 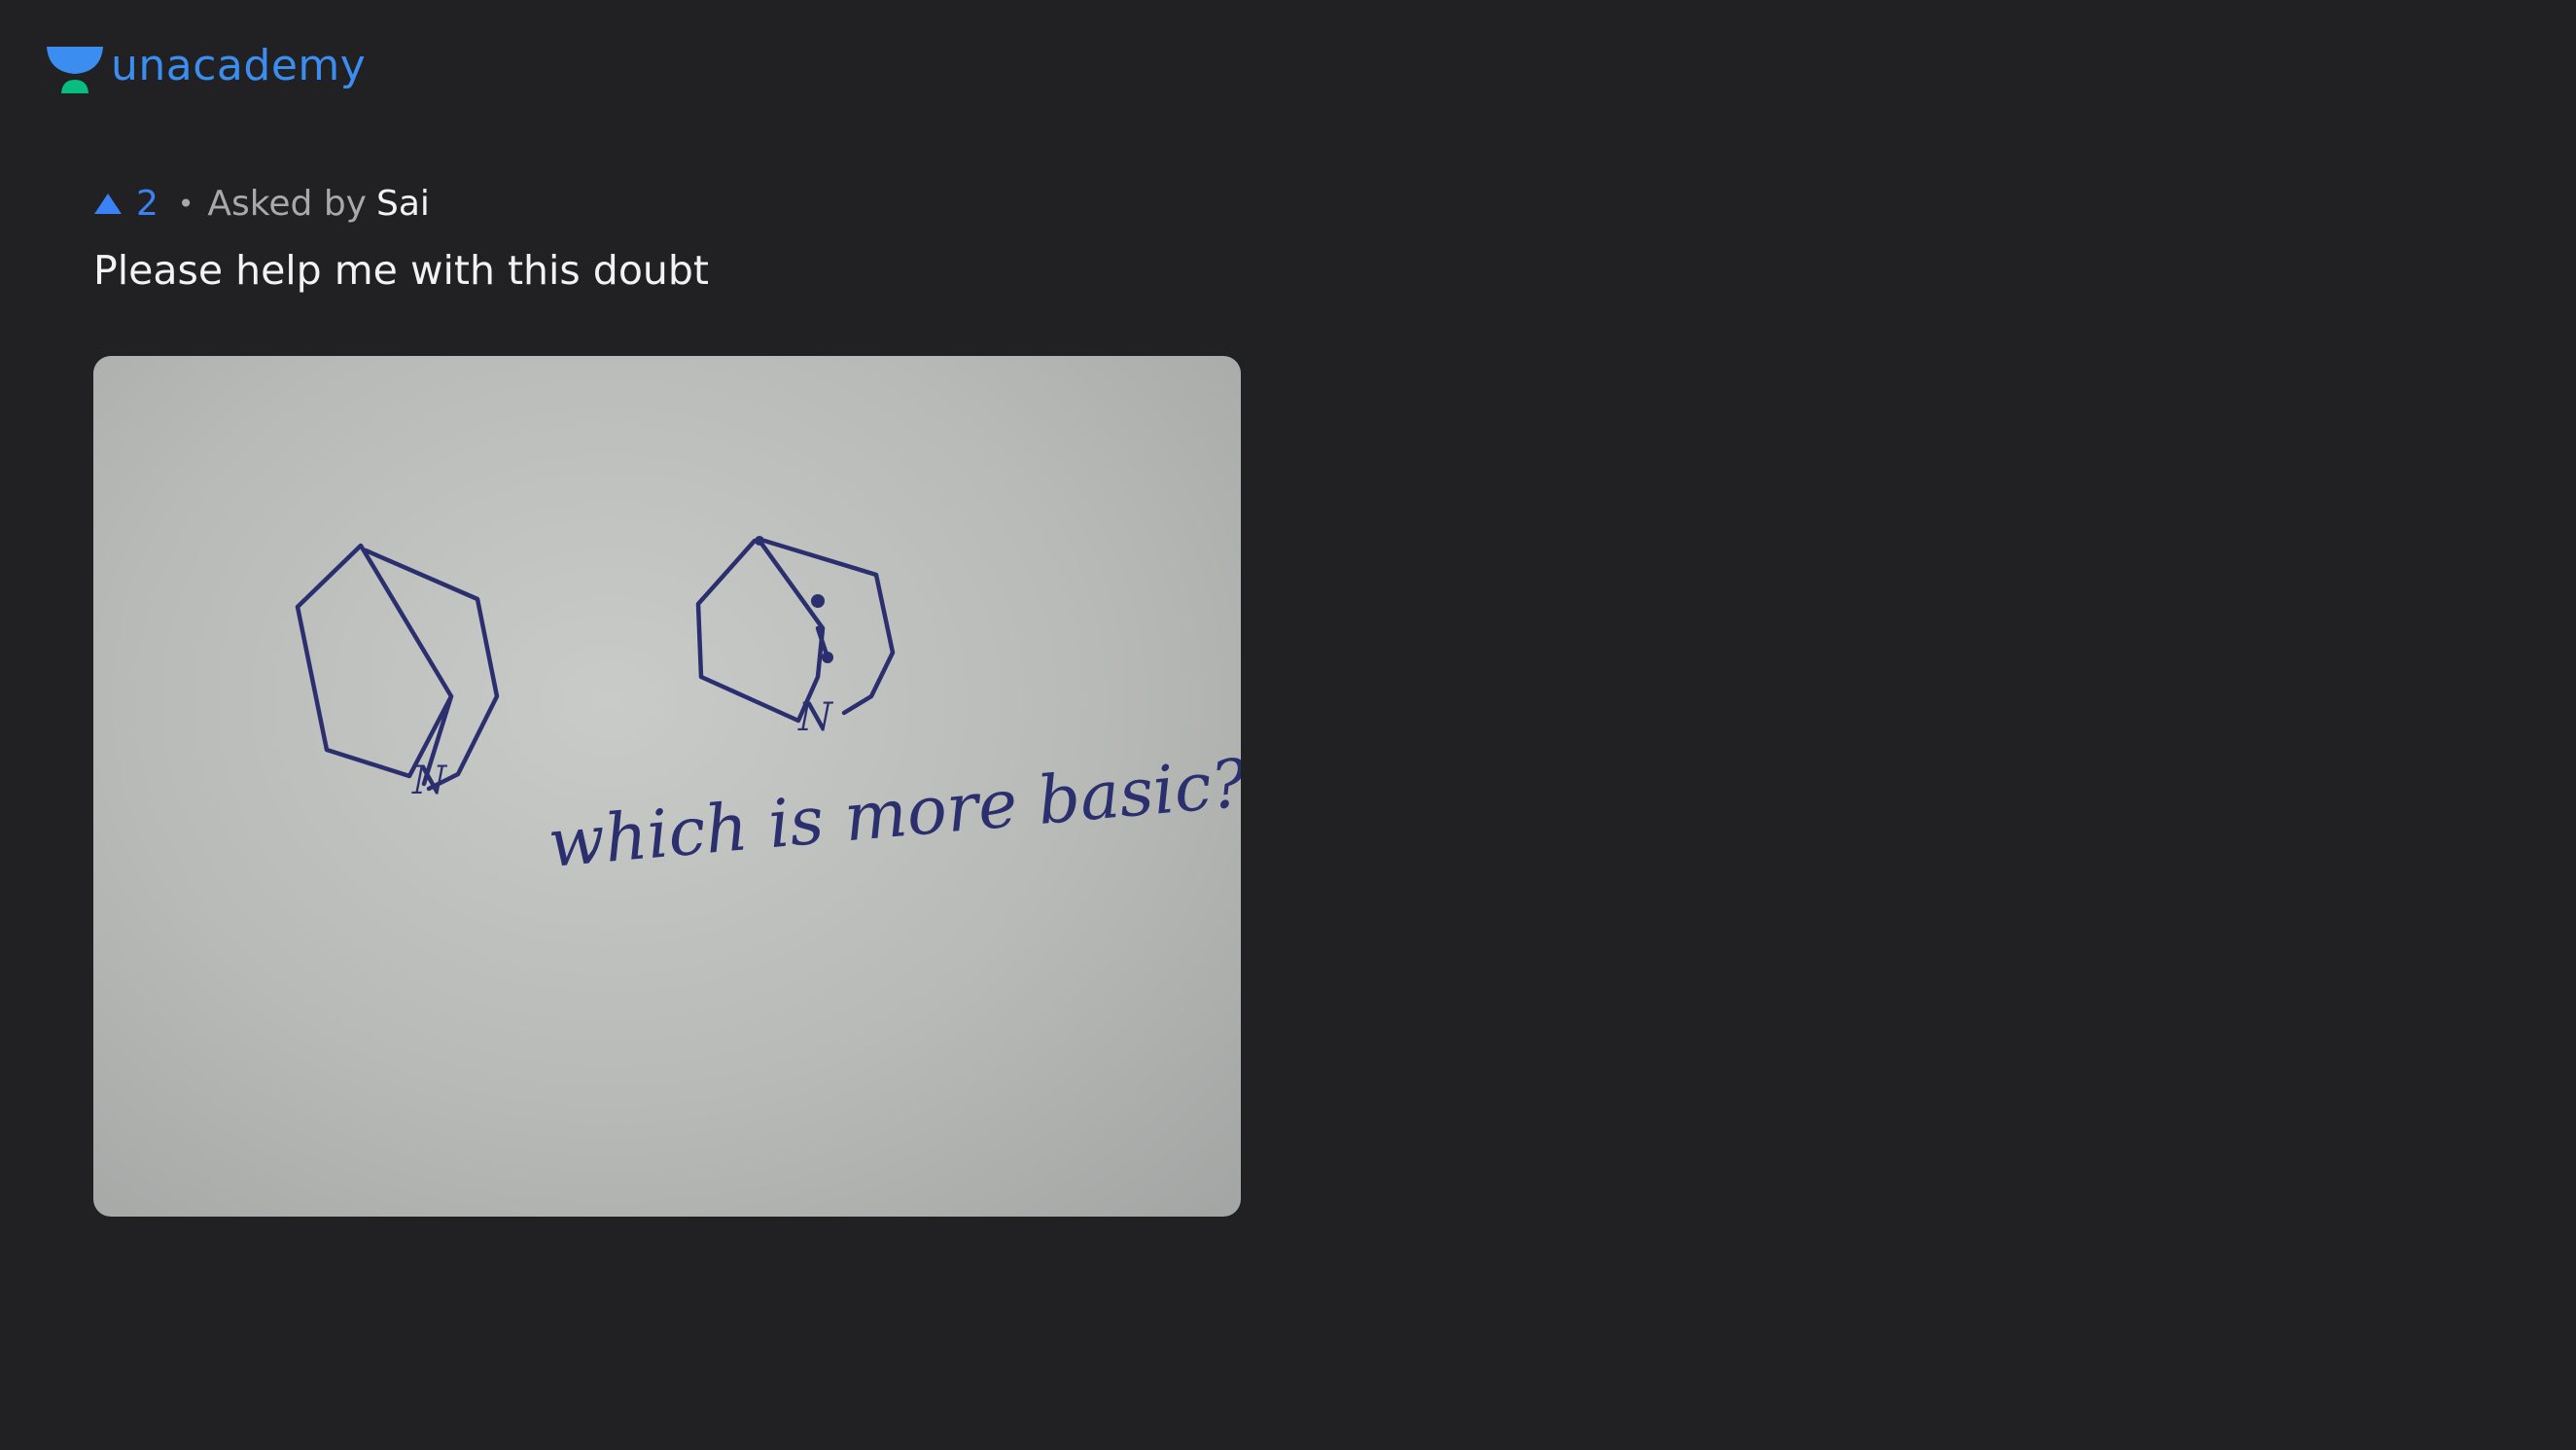 I want to click on right-ring-drawing, so click(x=760, y=631).